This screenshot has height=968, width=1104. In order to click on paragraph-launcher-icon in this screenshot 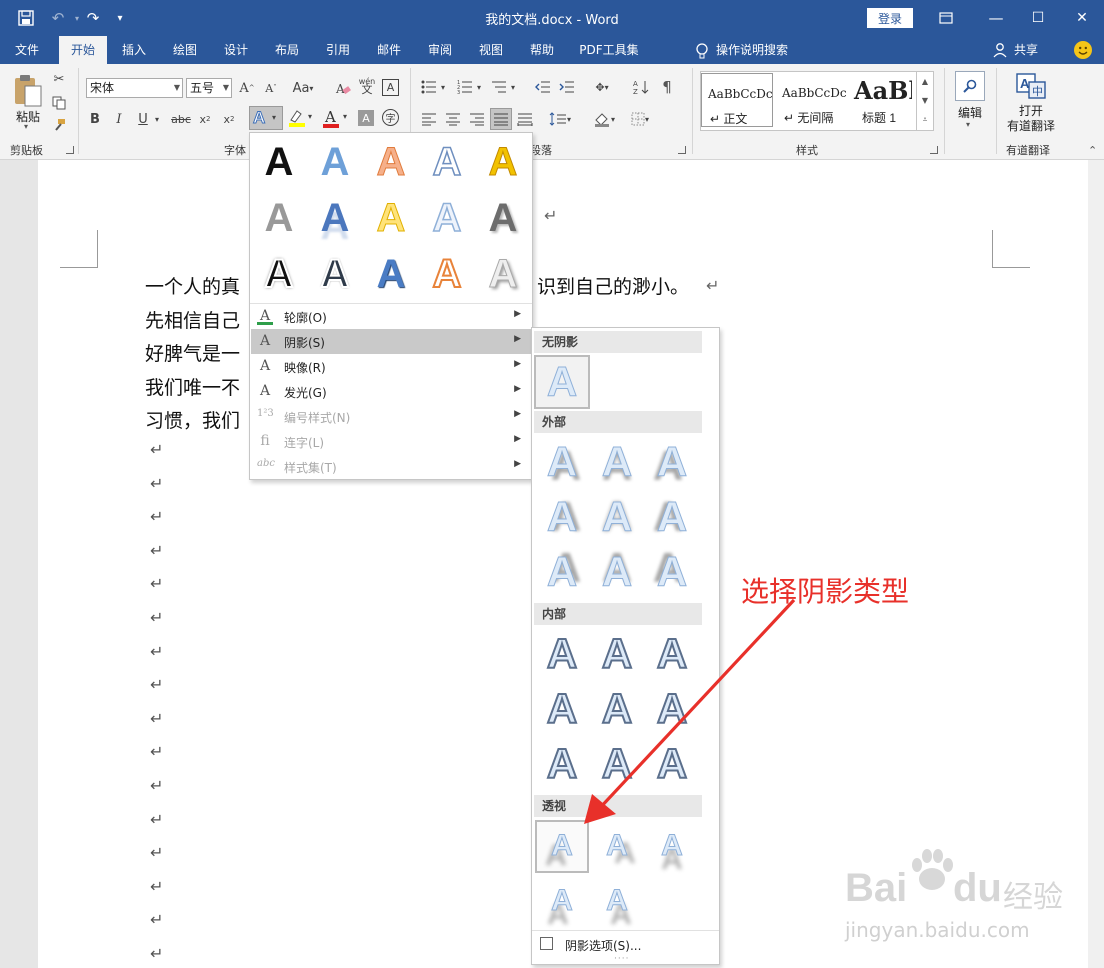, I will do `click(682, 150)`.